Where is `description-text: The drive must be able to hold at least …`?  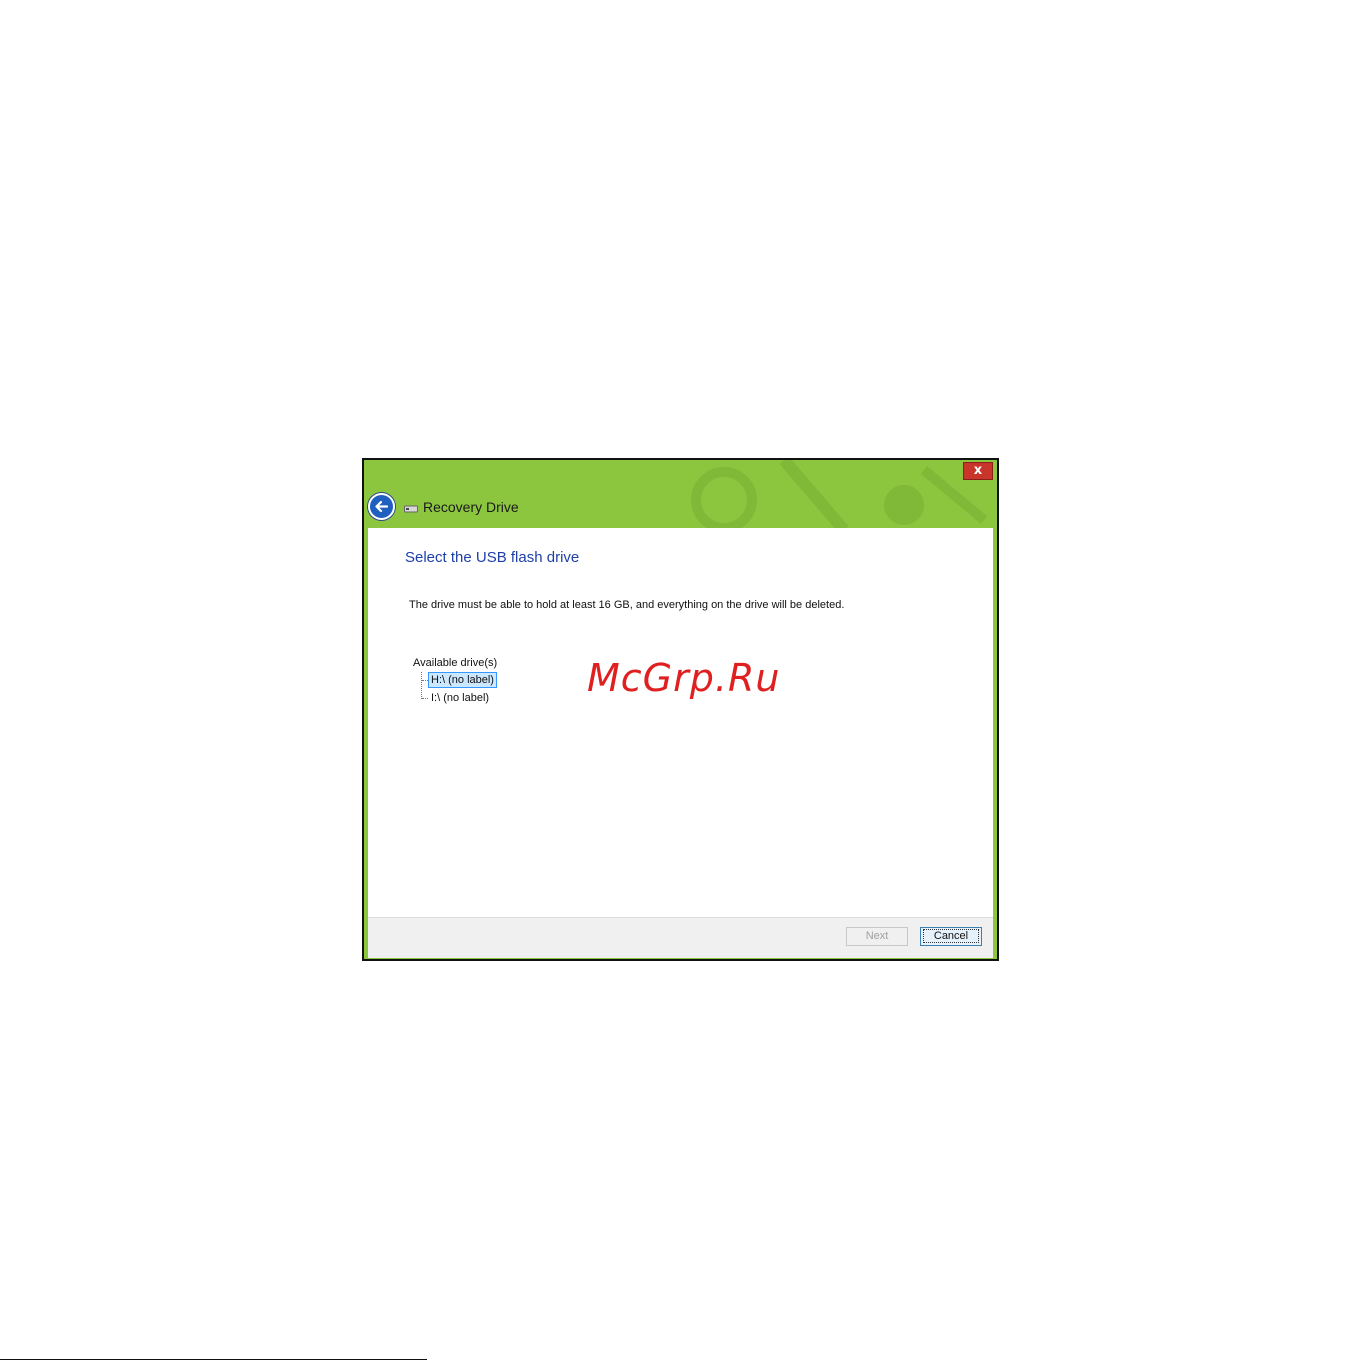 description-text: The drive must be able to hold at least … is located at coordinates (627, 605).